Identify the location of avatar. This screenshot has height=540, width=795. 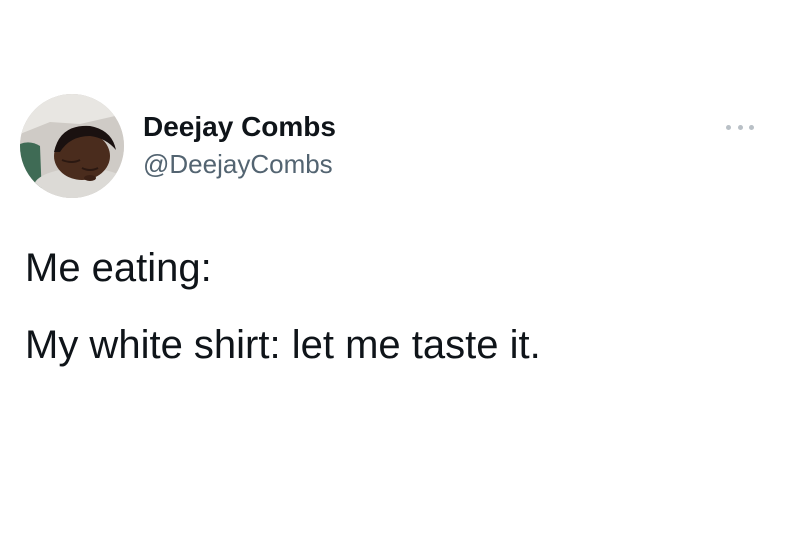
(72, 146).